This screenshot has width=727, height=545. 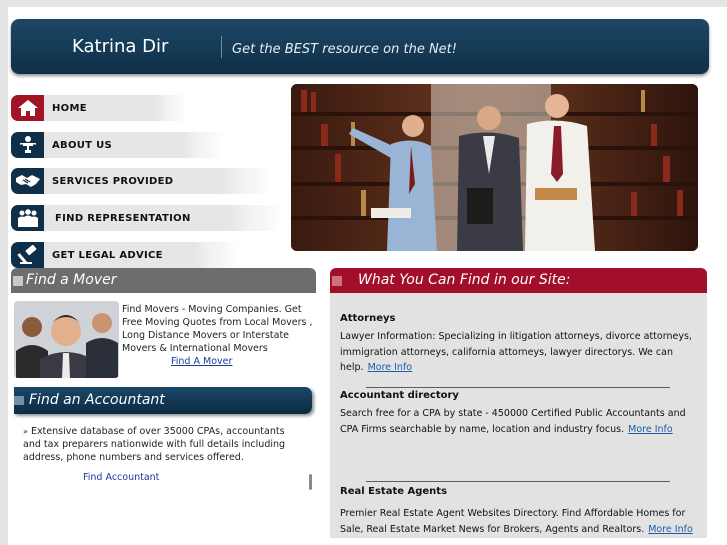 I want to click on more-info-link-accountant-directory: More Info, so click(x=650, y=429).